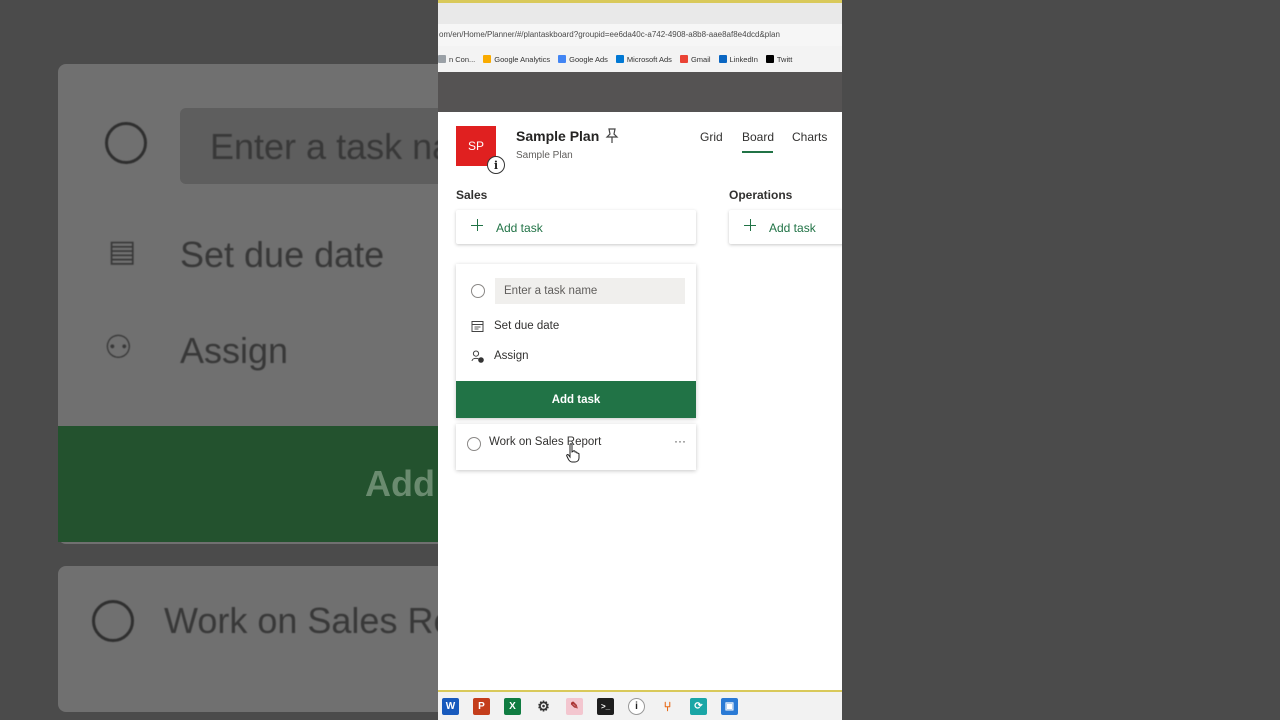 This screenshot has height=720, width=1280. Describe the element at coordinates (122, 251) in the screenshot. I see `bg-calendar-icon: ▤` at that location.